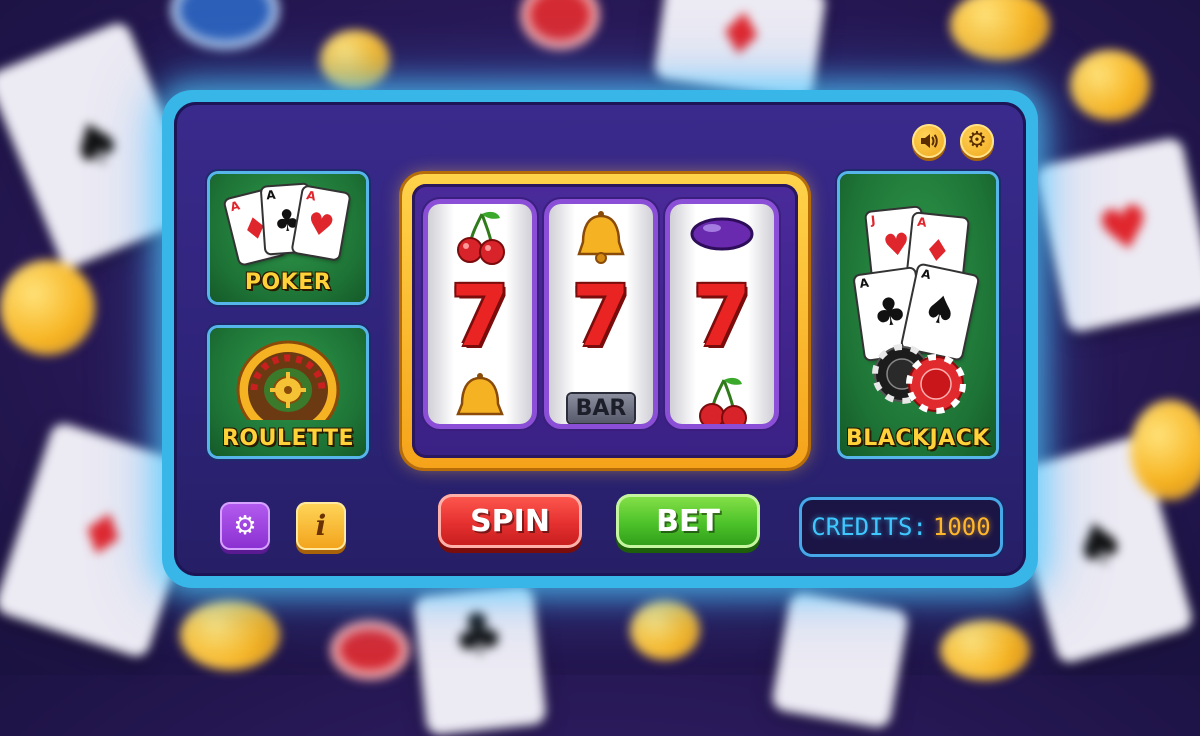  I want to click on spin-button: SPIN, so click(510, 521).